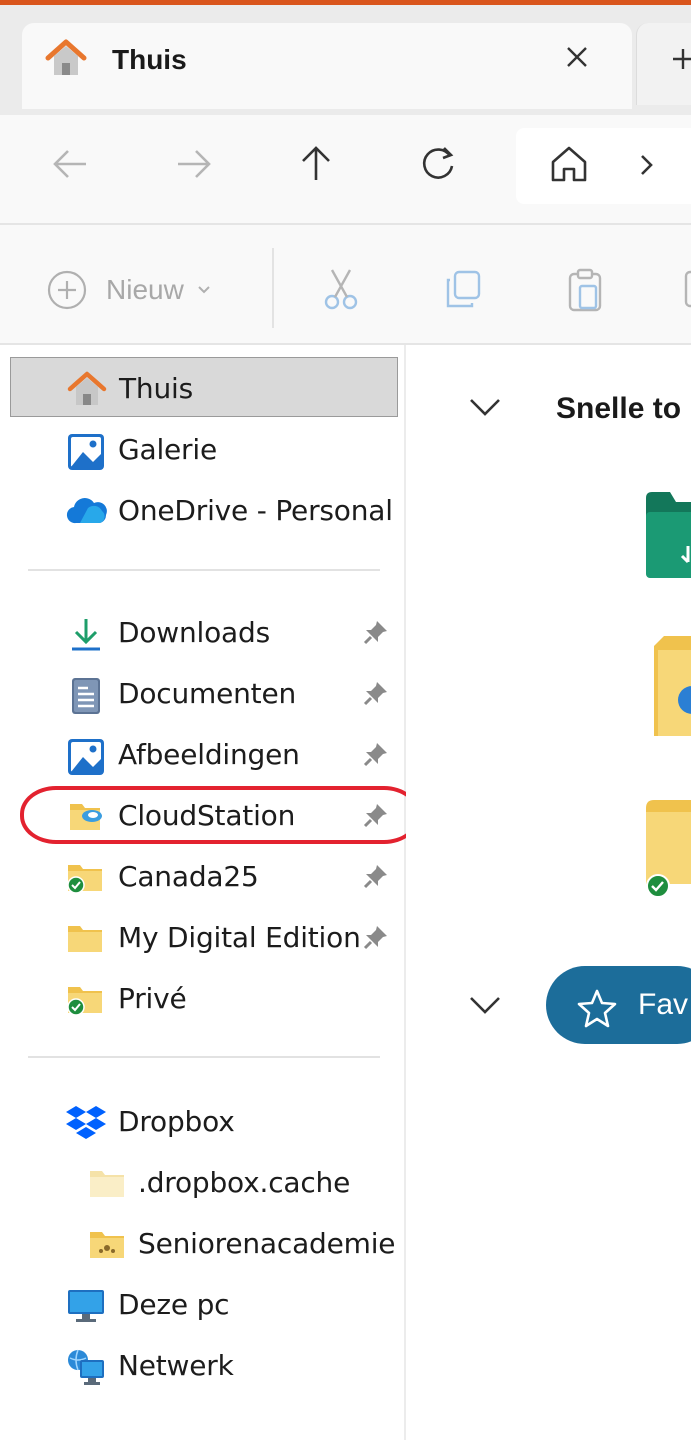 Image resolution: width=691 pixels, height=1440 pixels. I want to click on paste-icon, so click(585, 293).